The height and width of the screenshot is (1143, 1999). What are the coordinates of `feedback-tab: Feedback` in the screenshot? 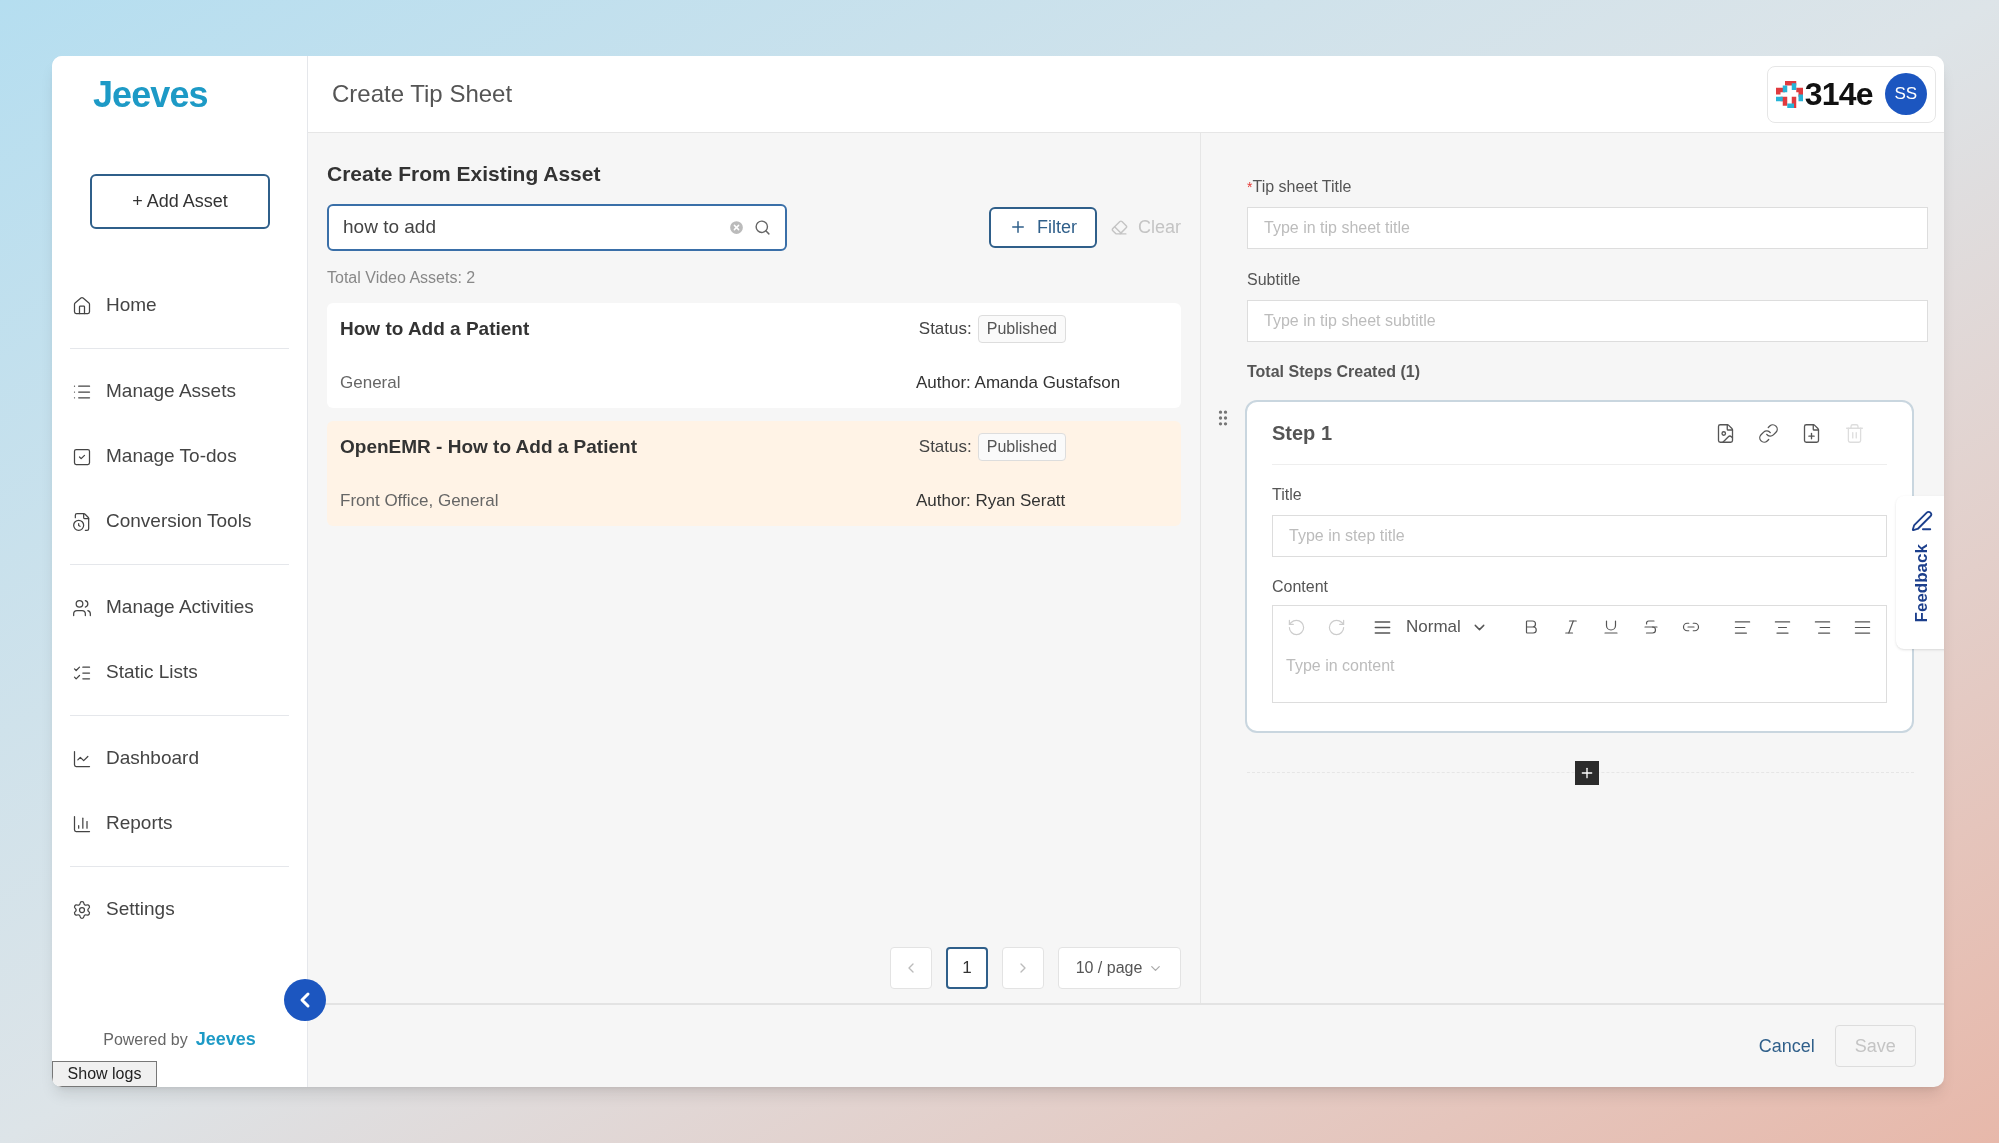 It's located at (1919, 572).